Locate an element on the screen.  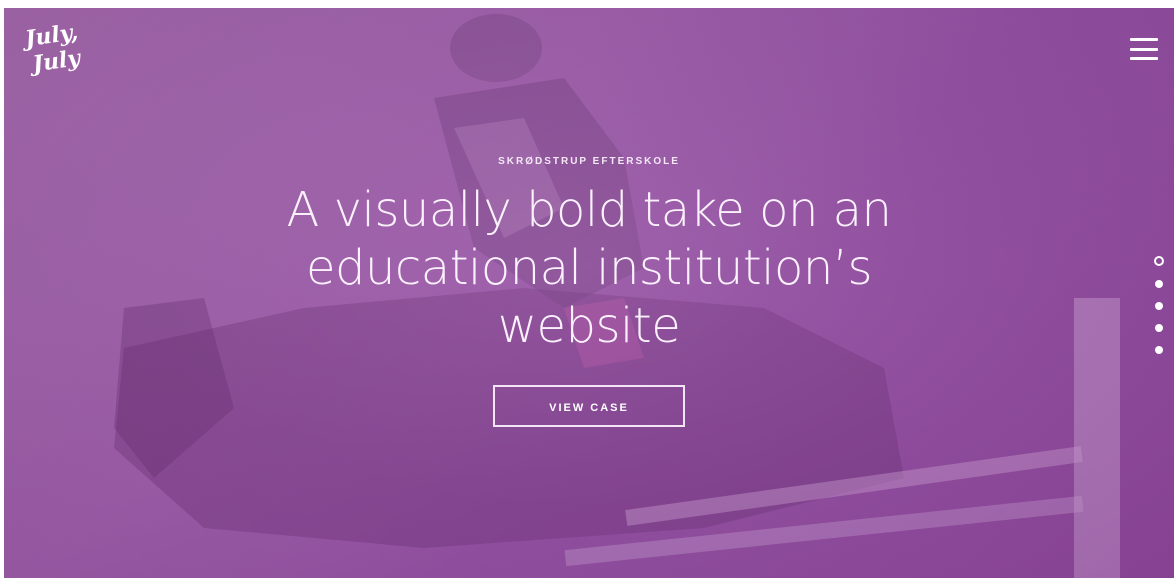
brand-logo: July, July is located at coordinates (57, 57).